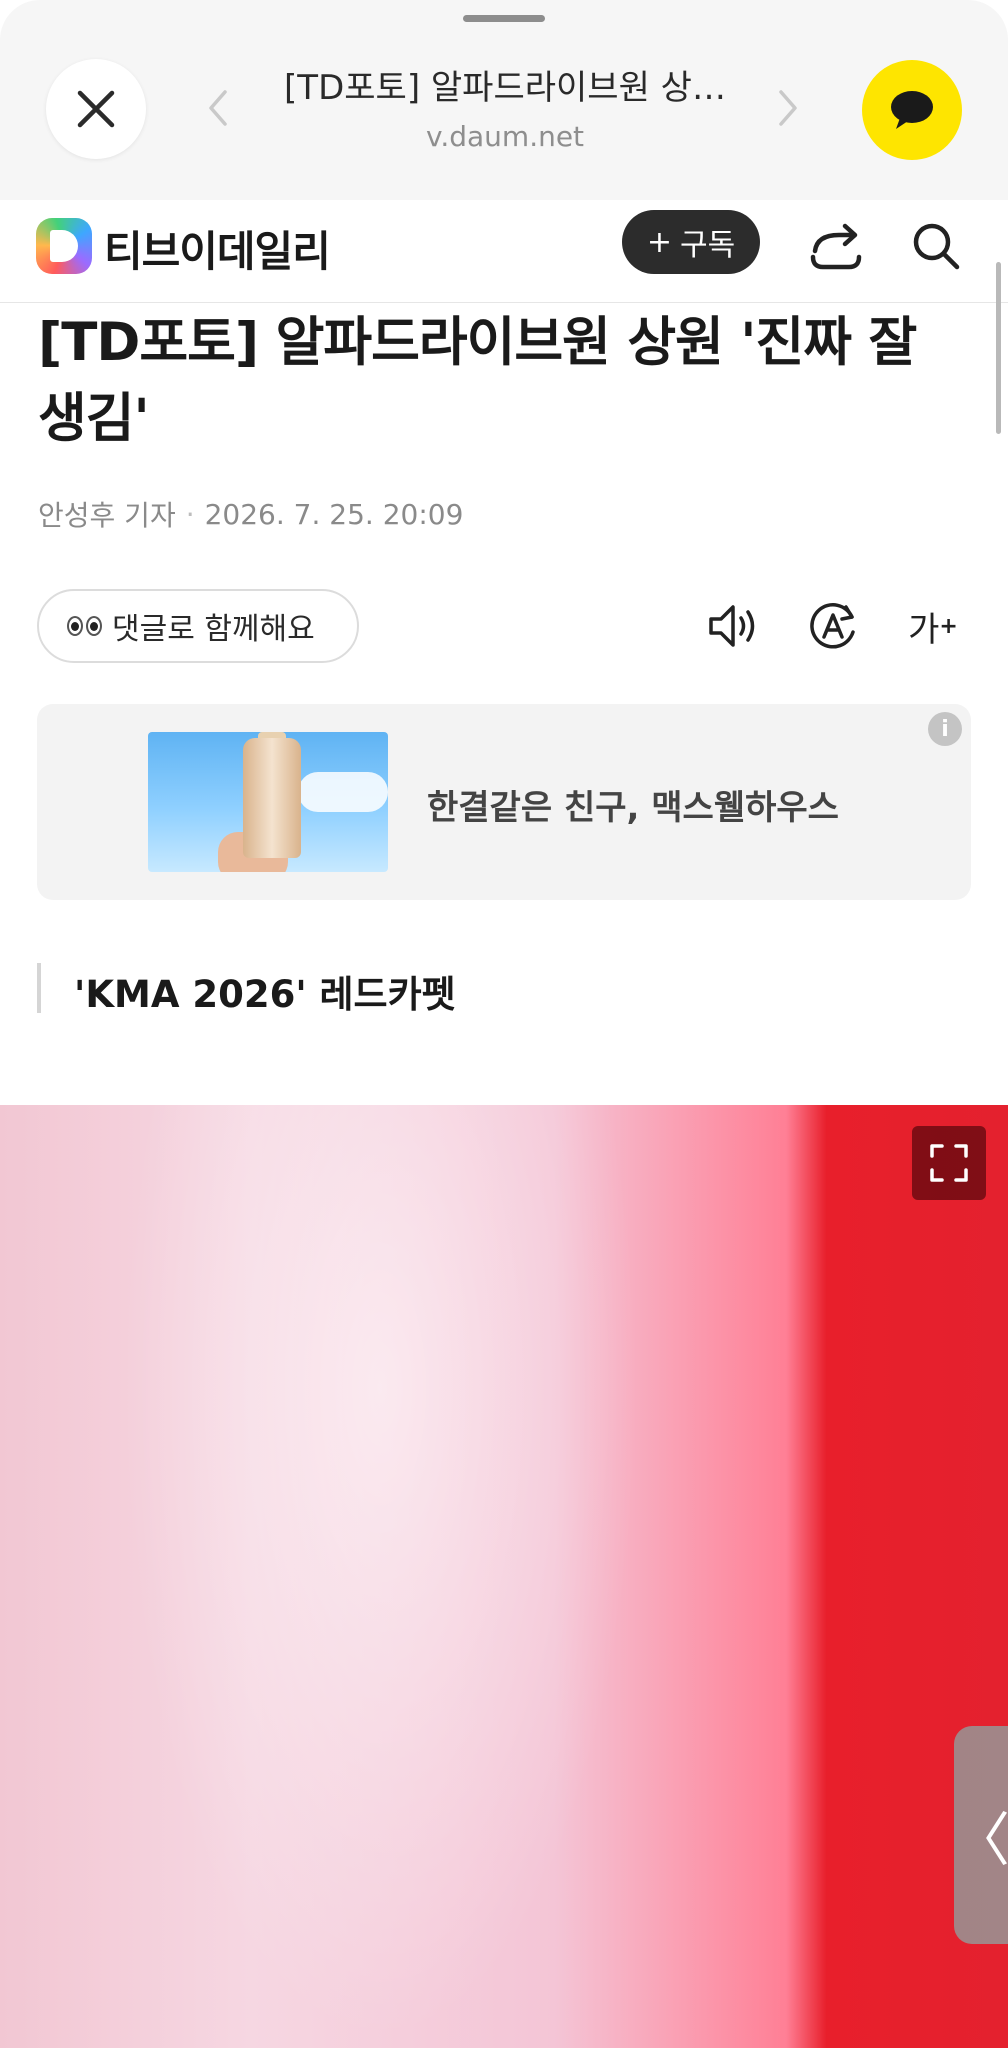  I want to click on kakaotalk-share-button, so click(912, 110).